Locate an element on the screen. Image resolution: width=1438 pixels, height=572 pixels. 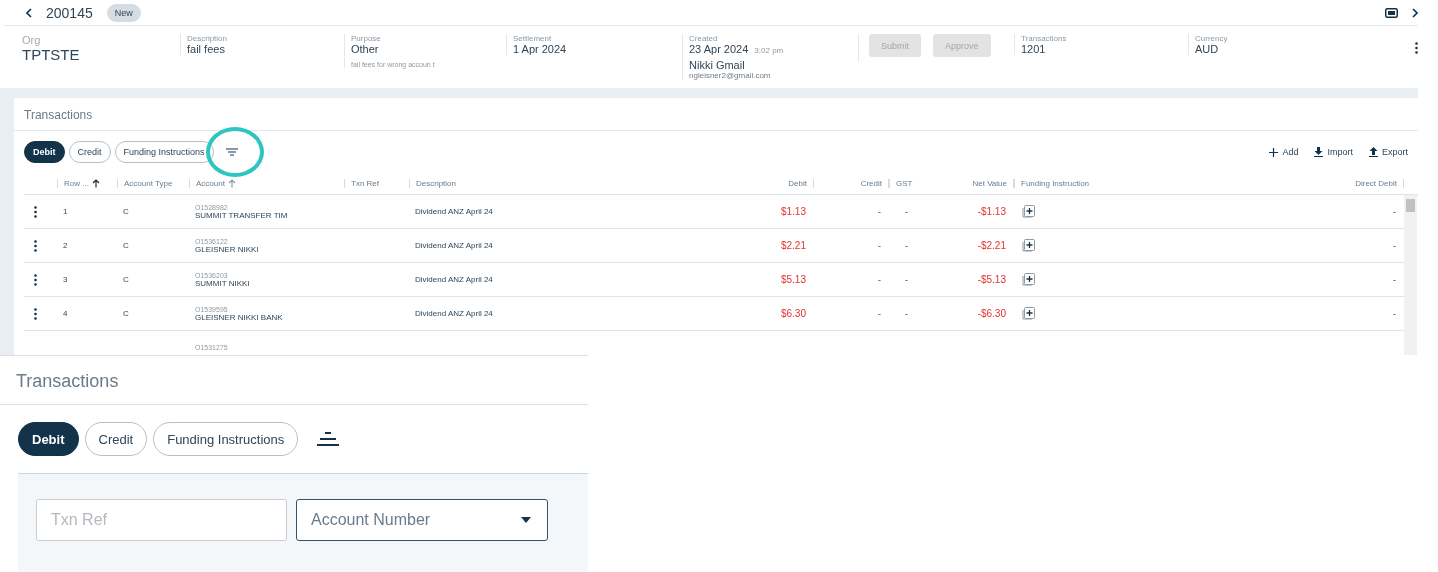
field-label: Created is located at coordinates (704, 38).